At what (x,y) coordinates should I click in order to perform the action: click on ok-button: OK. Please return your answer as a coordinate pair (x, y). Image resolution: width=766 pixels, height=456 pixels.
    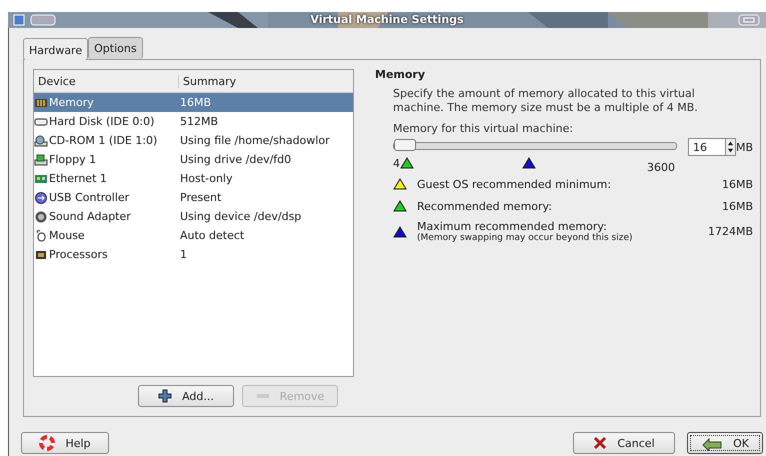
    Looking at the image, I should click on (725, 443).